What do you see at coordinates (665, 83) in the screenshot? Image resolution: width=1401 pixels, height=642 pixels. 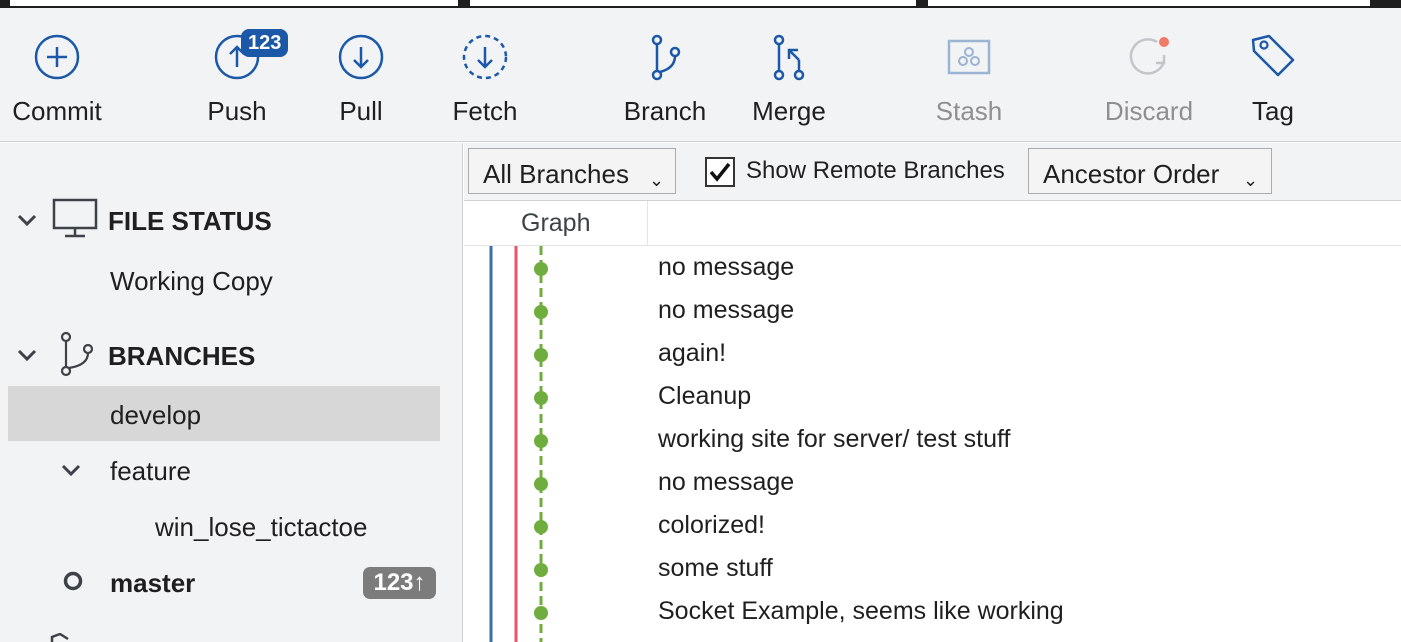 I see `branch-button: Branch` at bounding box center [665, 83].